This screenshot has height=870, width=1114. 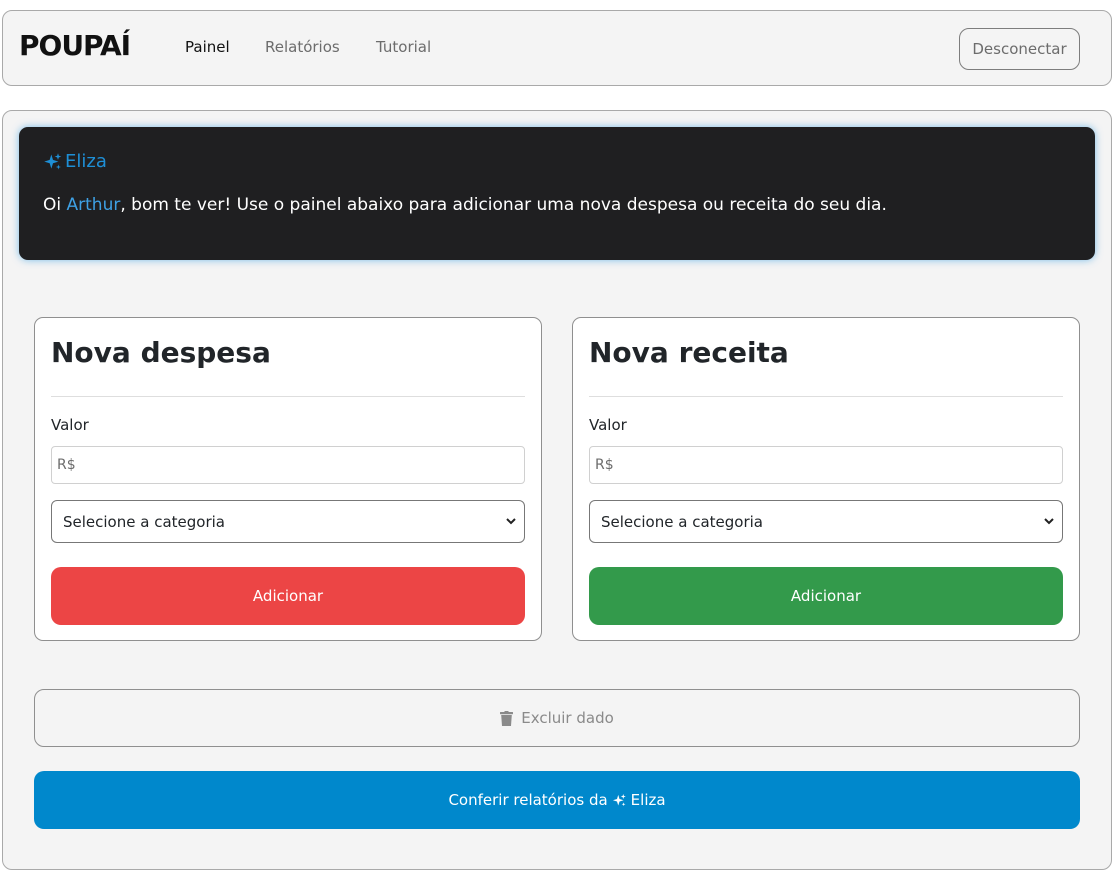 What do you see at coordinates (75, 45) in the screenshot?
I see `brand-logo: POUPAÍ` at bounding box center [75, 45].